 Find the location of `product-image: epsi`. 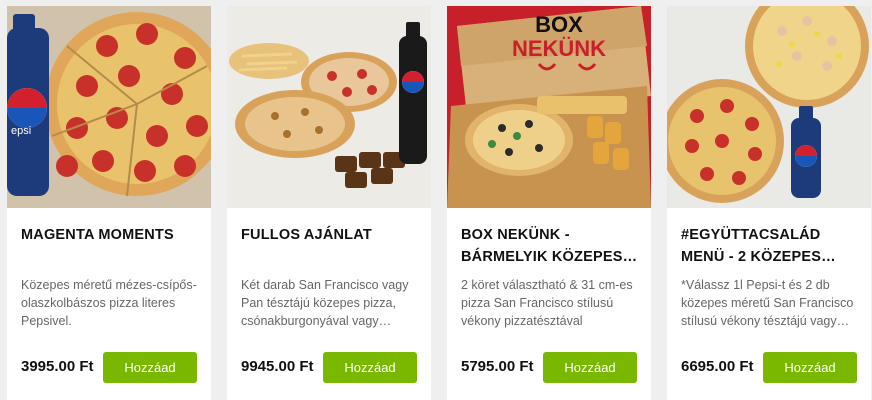

product-image: epsi is located at coordinates (109, 107).